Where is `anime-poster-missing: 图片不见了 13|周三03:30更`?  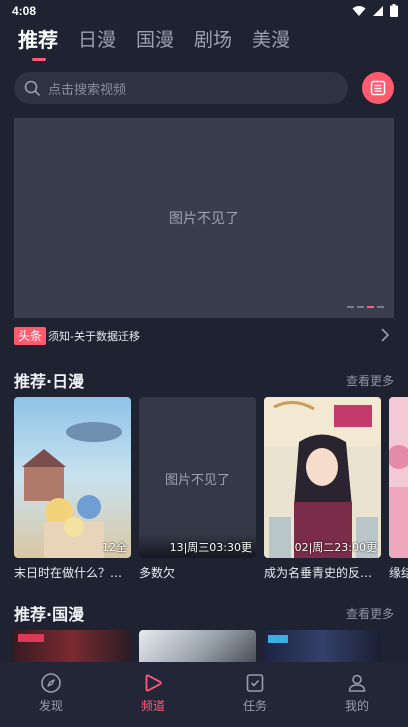
anime-poster-missing: 图片不见了 13|周三03:30更 is located at coordinates (197, 477).